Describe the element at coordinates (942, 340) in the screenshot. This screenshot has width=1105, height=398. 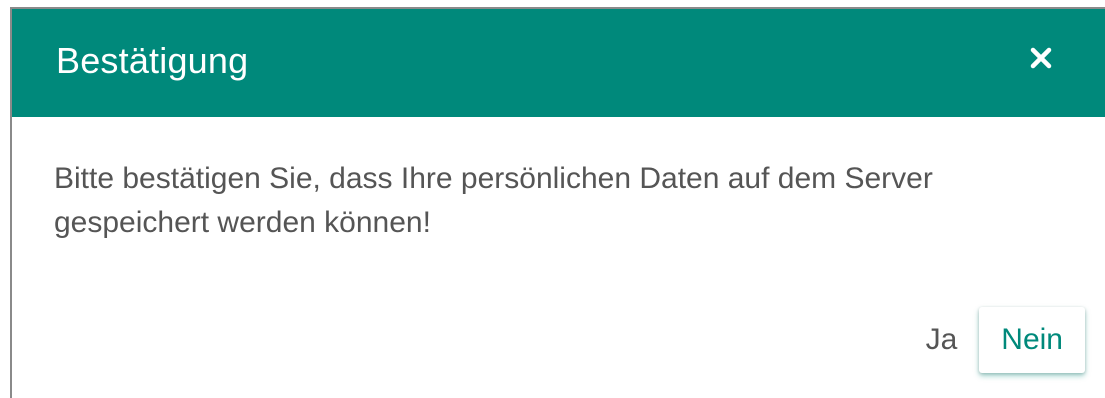
I see `yes-button: Ja` at that location.